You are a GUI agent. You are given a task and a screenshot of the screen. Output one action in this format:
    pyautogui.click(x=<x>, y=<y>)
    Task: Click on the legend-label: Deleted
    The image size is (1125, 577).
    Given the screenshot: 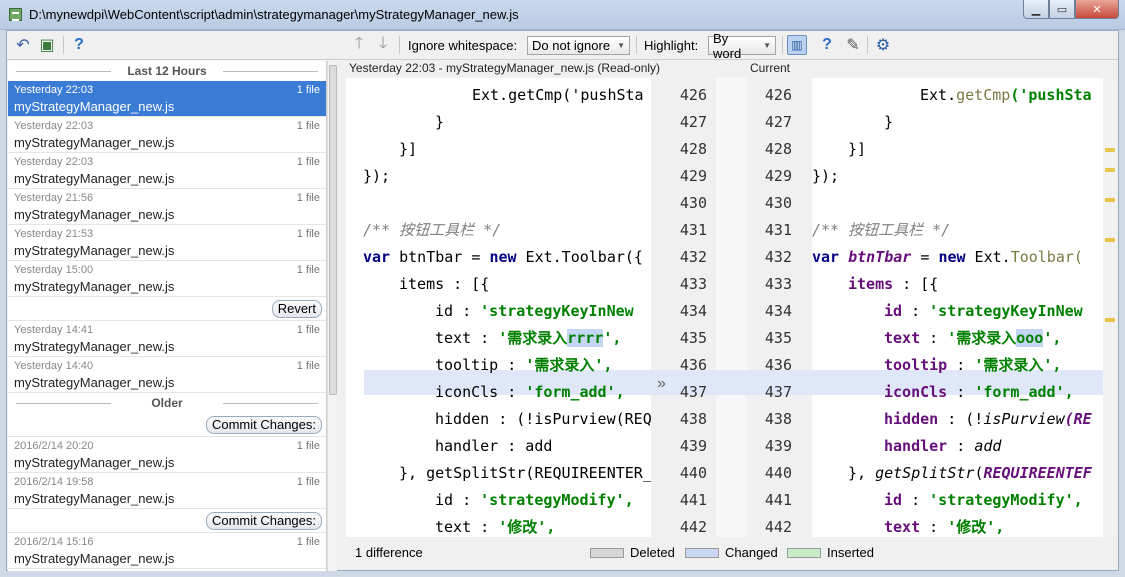 What is the action you would take?
    pyautogui.click(x=652, y=552)
    